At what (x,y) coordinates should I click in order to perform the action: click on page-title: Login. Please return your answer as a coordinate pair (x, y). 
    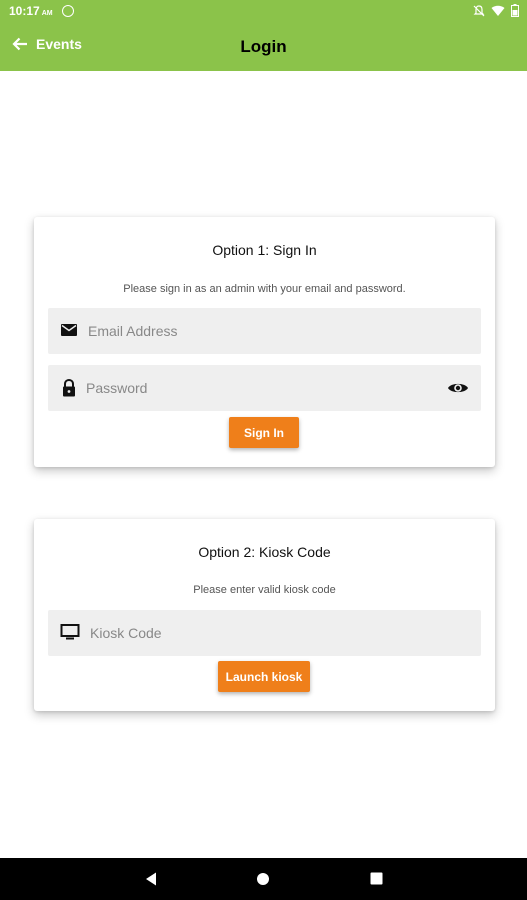
    Looking at the image, I should click on (263, 46).